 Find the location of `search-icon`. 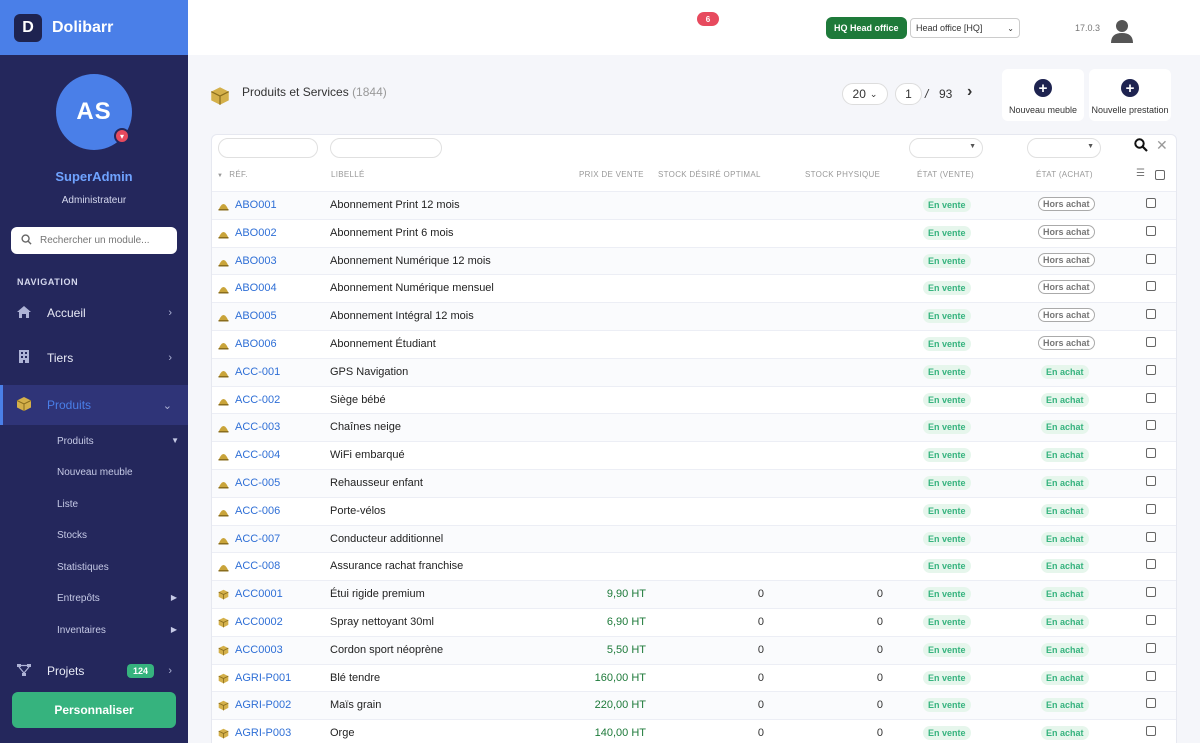

search-icon is located at coordinates (1141, 146).